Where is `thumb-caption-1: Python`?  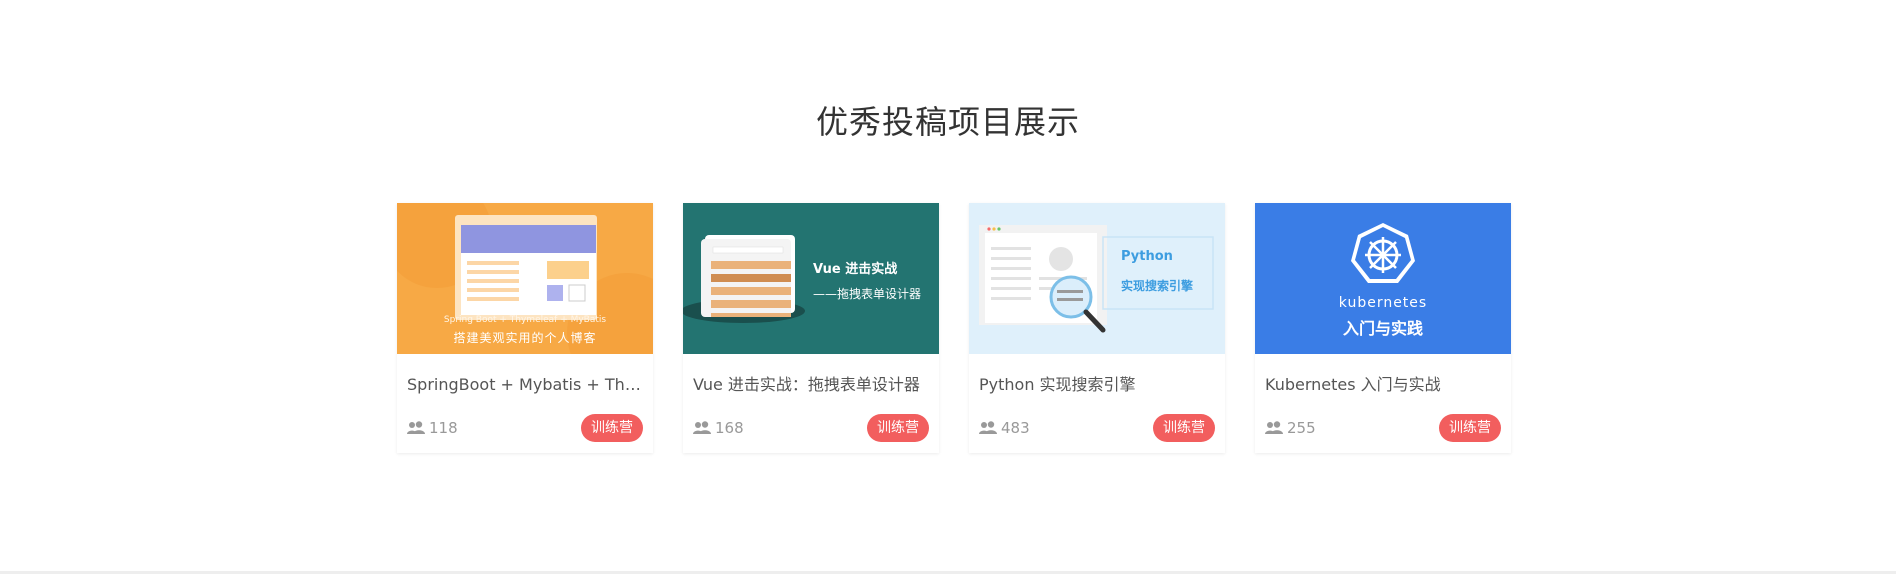 thumb-caption-1: Python is located at coordinates (1147, 256).